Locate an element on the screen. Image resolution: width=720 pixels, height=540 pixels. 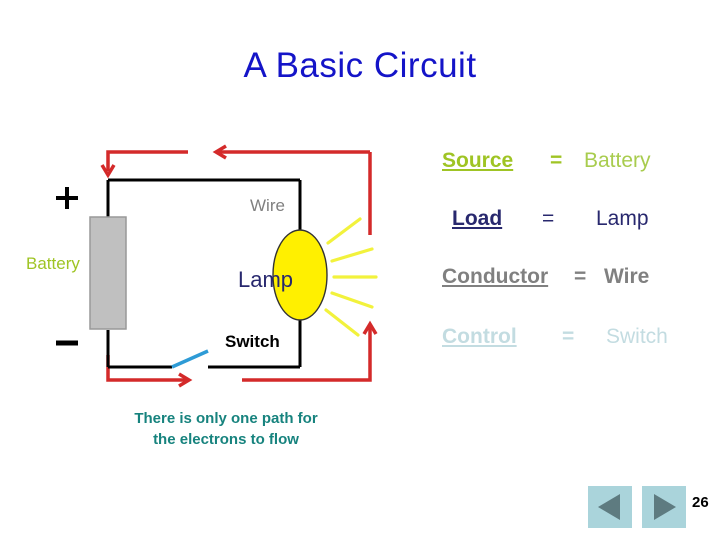
definition-value: Lamp is located at coordinates (622, 218).